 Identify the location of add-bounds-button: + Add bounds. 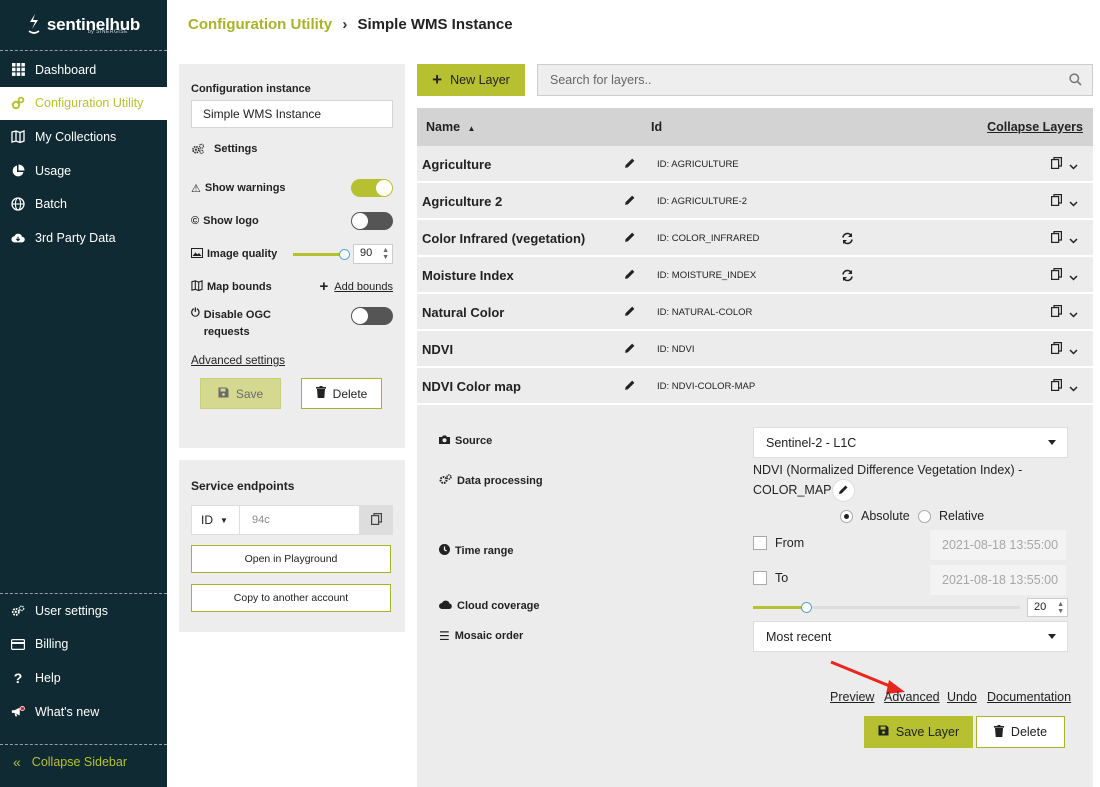
(356, 286).